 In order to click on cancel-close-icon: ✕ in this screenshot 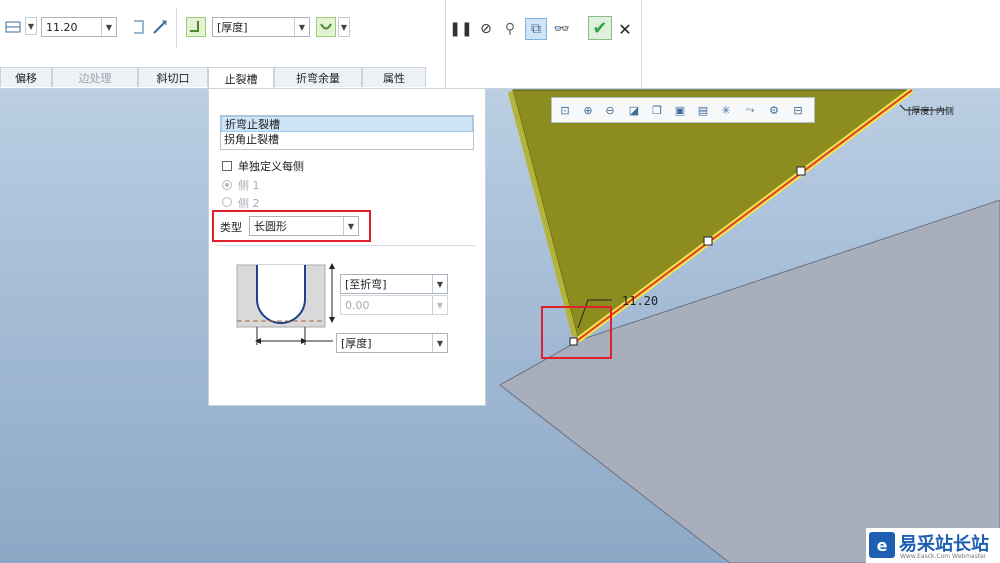, I will do `click(625, 29)`.